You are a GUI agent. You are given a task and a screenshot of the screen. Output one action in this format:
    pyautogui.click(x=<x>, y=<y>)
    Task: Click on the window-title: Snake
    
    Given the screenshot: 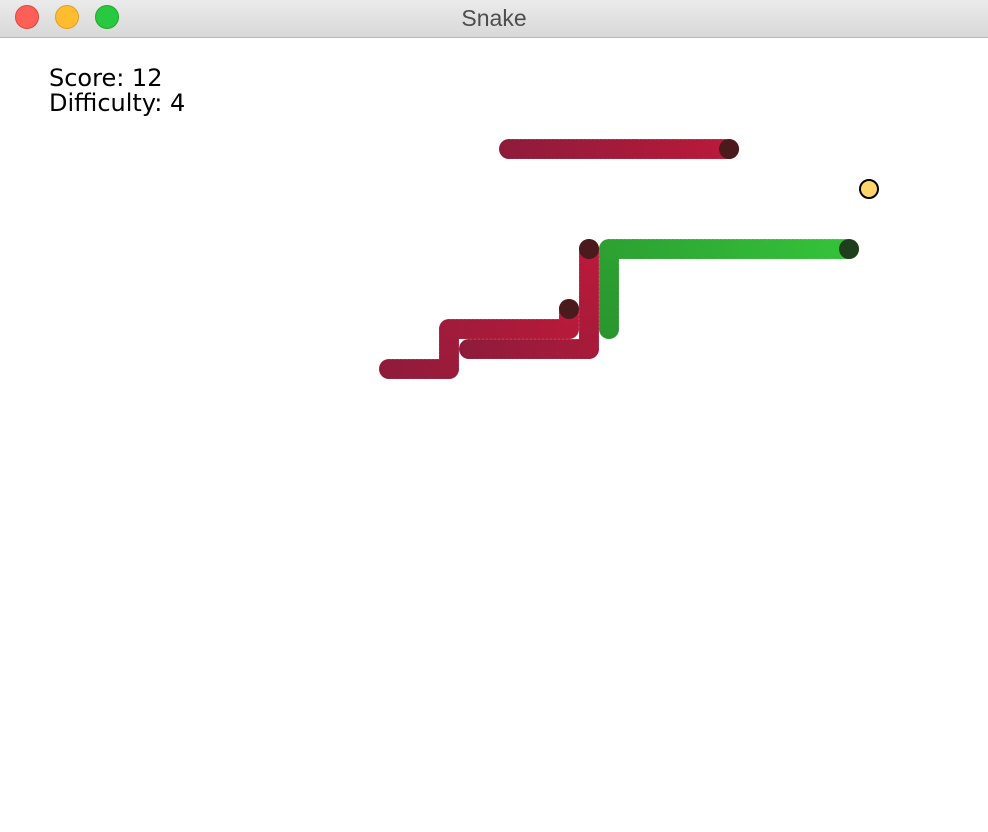 What is the action you would take?
    pyautogui.click(x=494, y=18)
    